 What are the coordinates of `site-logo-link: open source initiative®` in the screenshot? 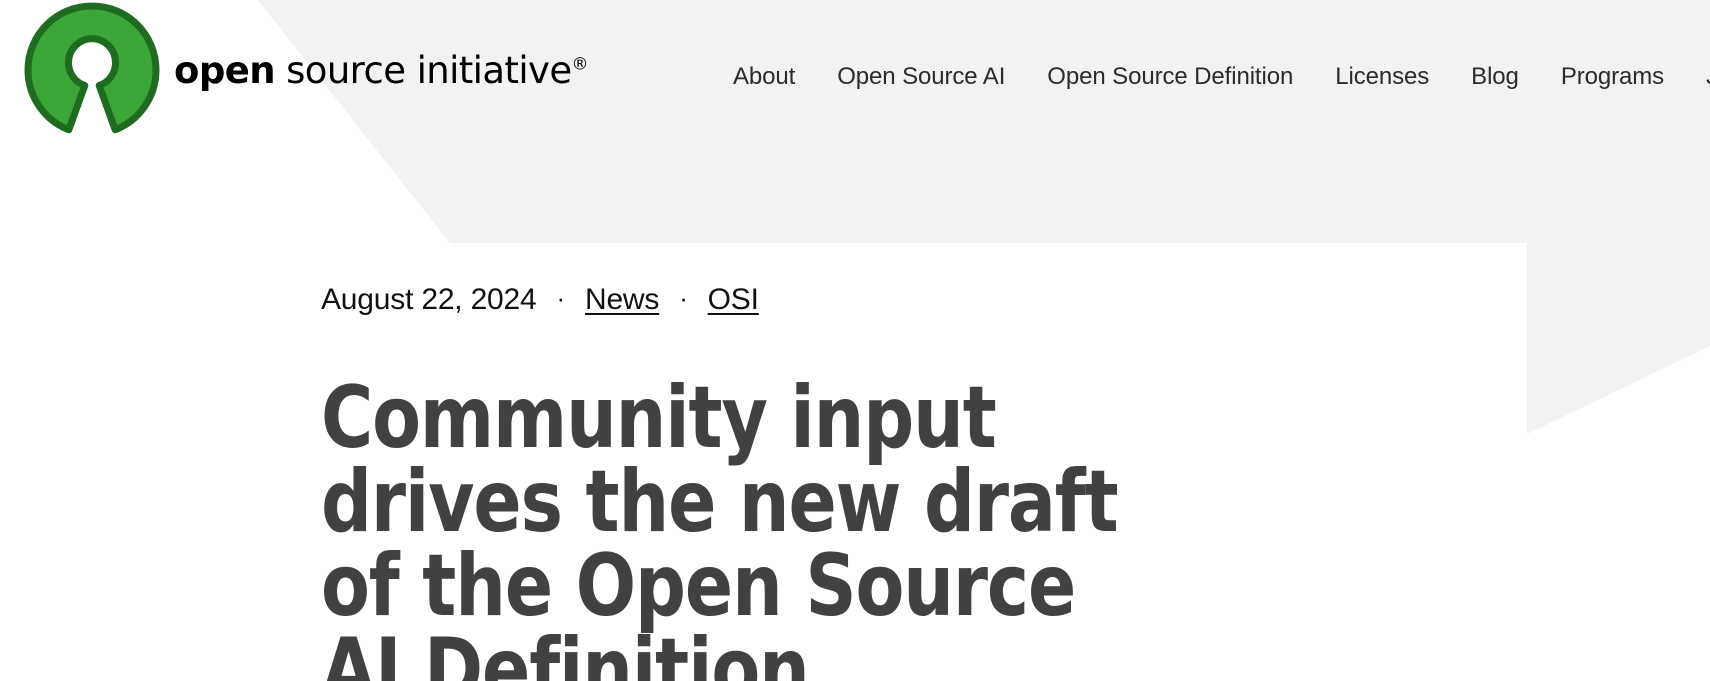 It's located at (305, 70).